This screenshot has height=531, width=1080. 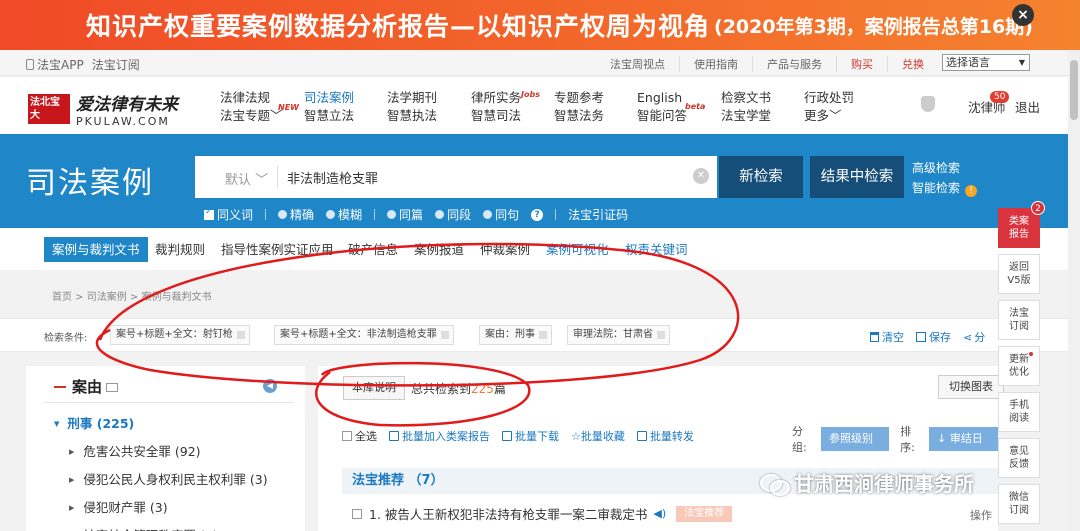 I want to click on speaker-icon: ◀), so click(x=659, y=513).